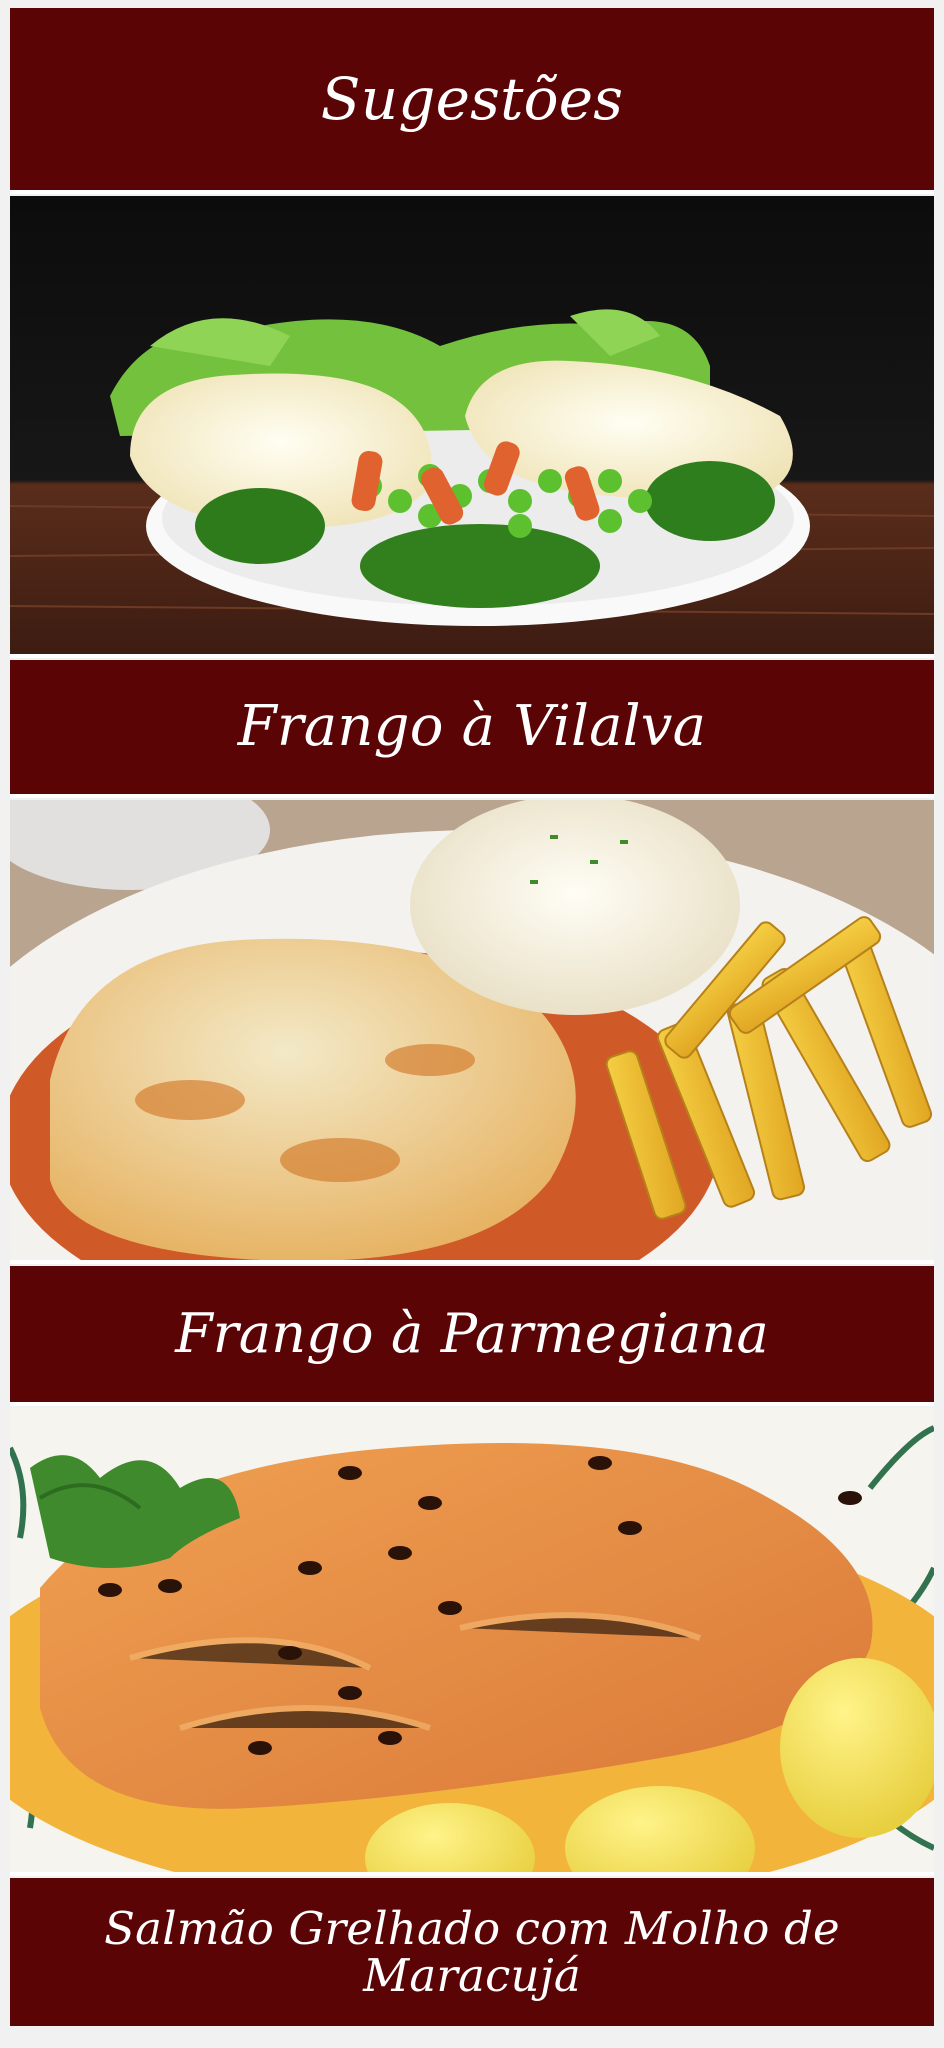 The image size is (944, 2048). I want to click on page-title-banner: Sugestões, so click(472, 99).